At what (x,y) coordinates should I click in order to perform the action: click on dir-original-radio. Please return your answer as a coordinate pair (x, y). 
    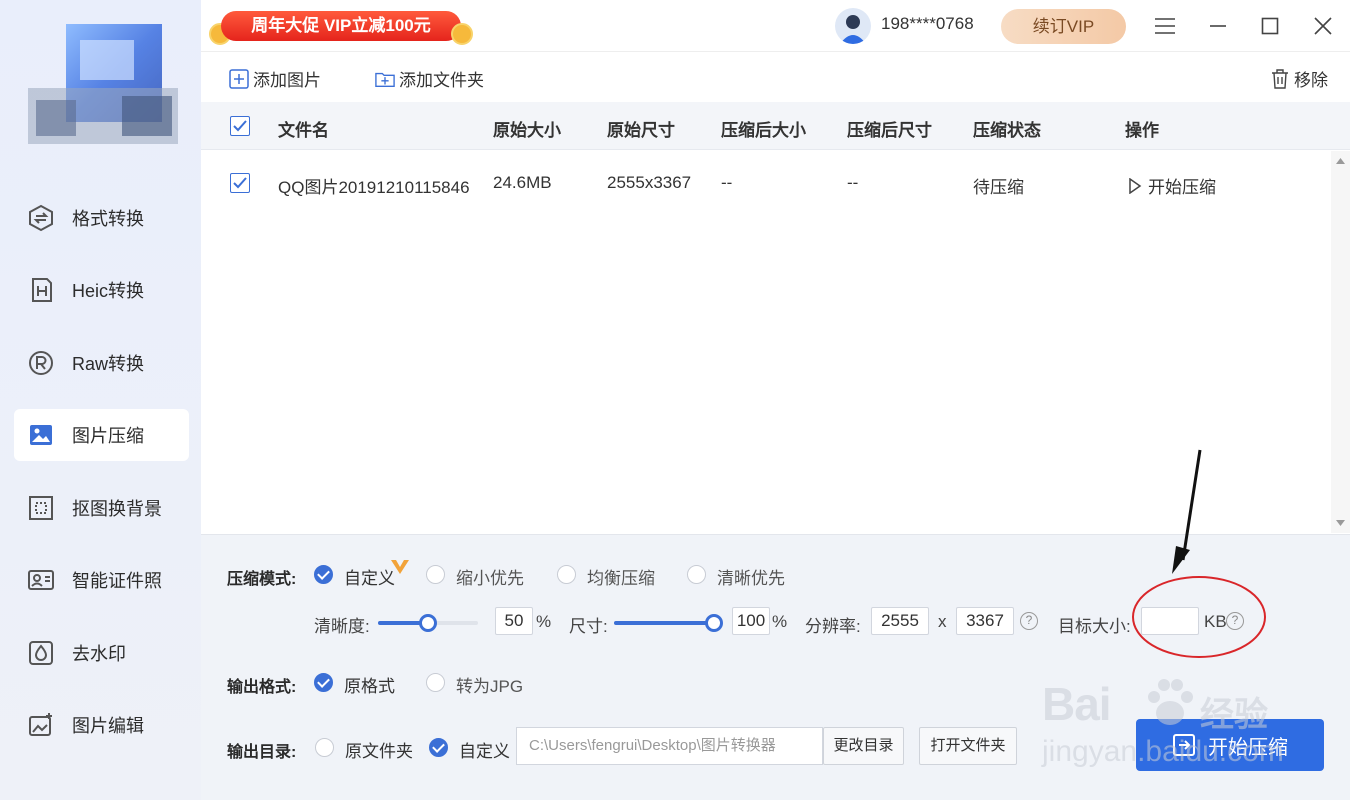
    Looking at the image, I should click on (324, 747).